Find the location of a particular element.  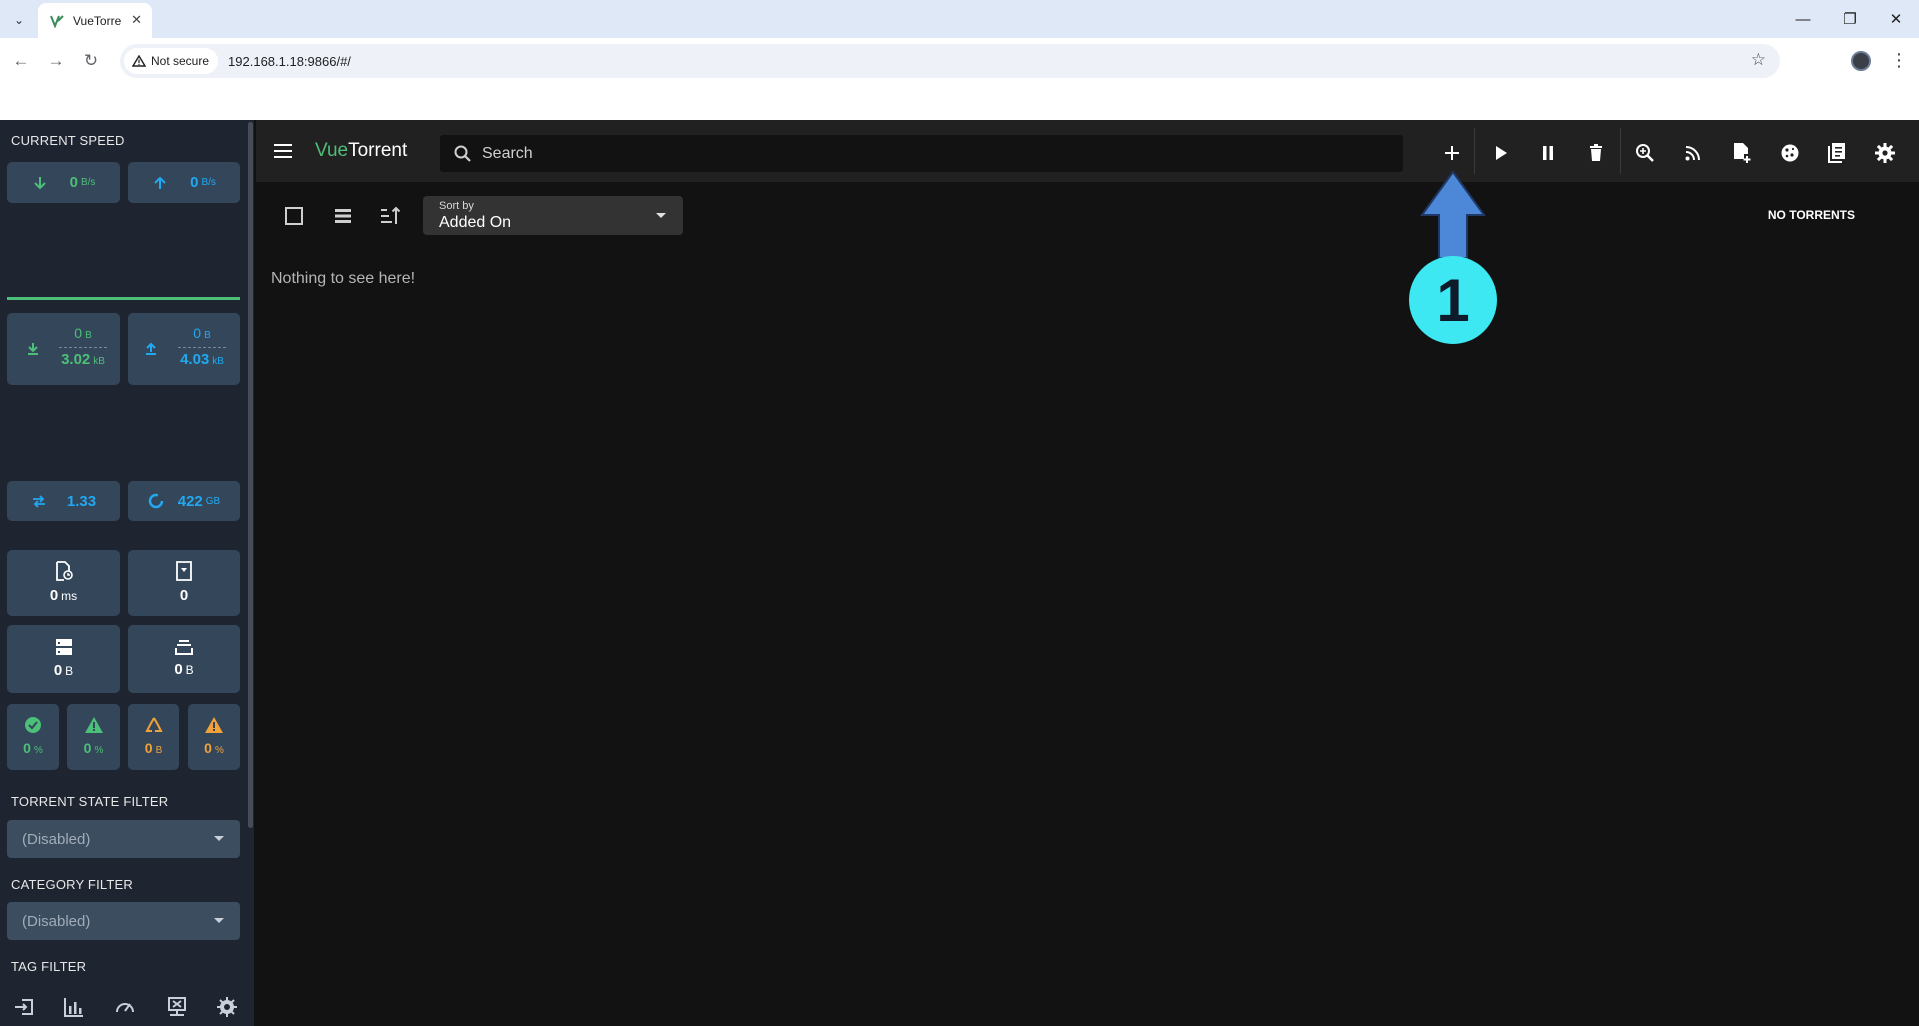

category-filter-select: (Disabled) is located at coordinates (123, 921).